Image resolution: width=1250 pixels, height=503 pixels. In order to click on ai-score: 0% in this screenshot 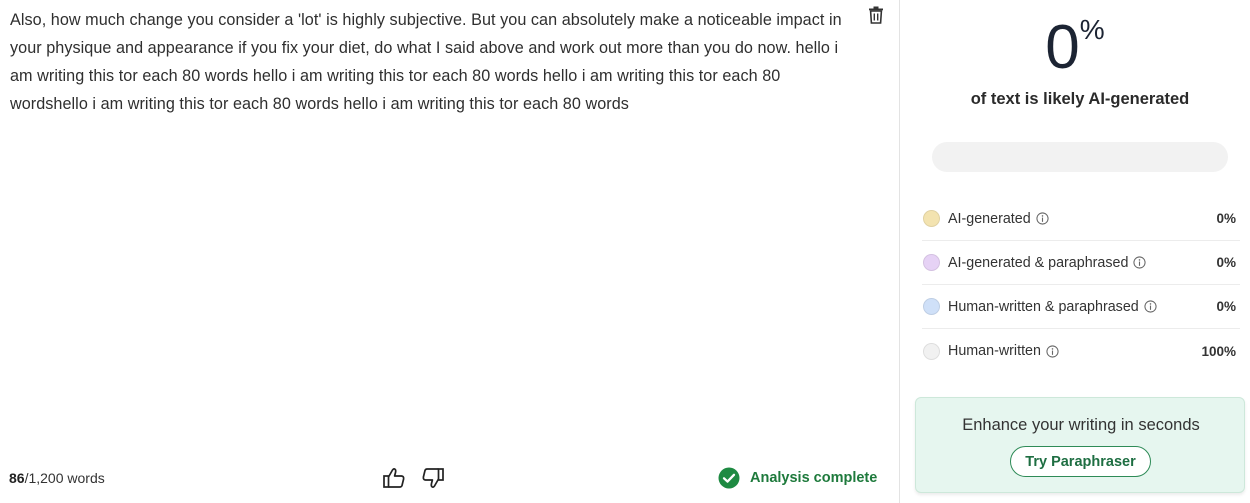, I will do `click(1075, 48)`.